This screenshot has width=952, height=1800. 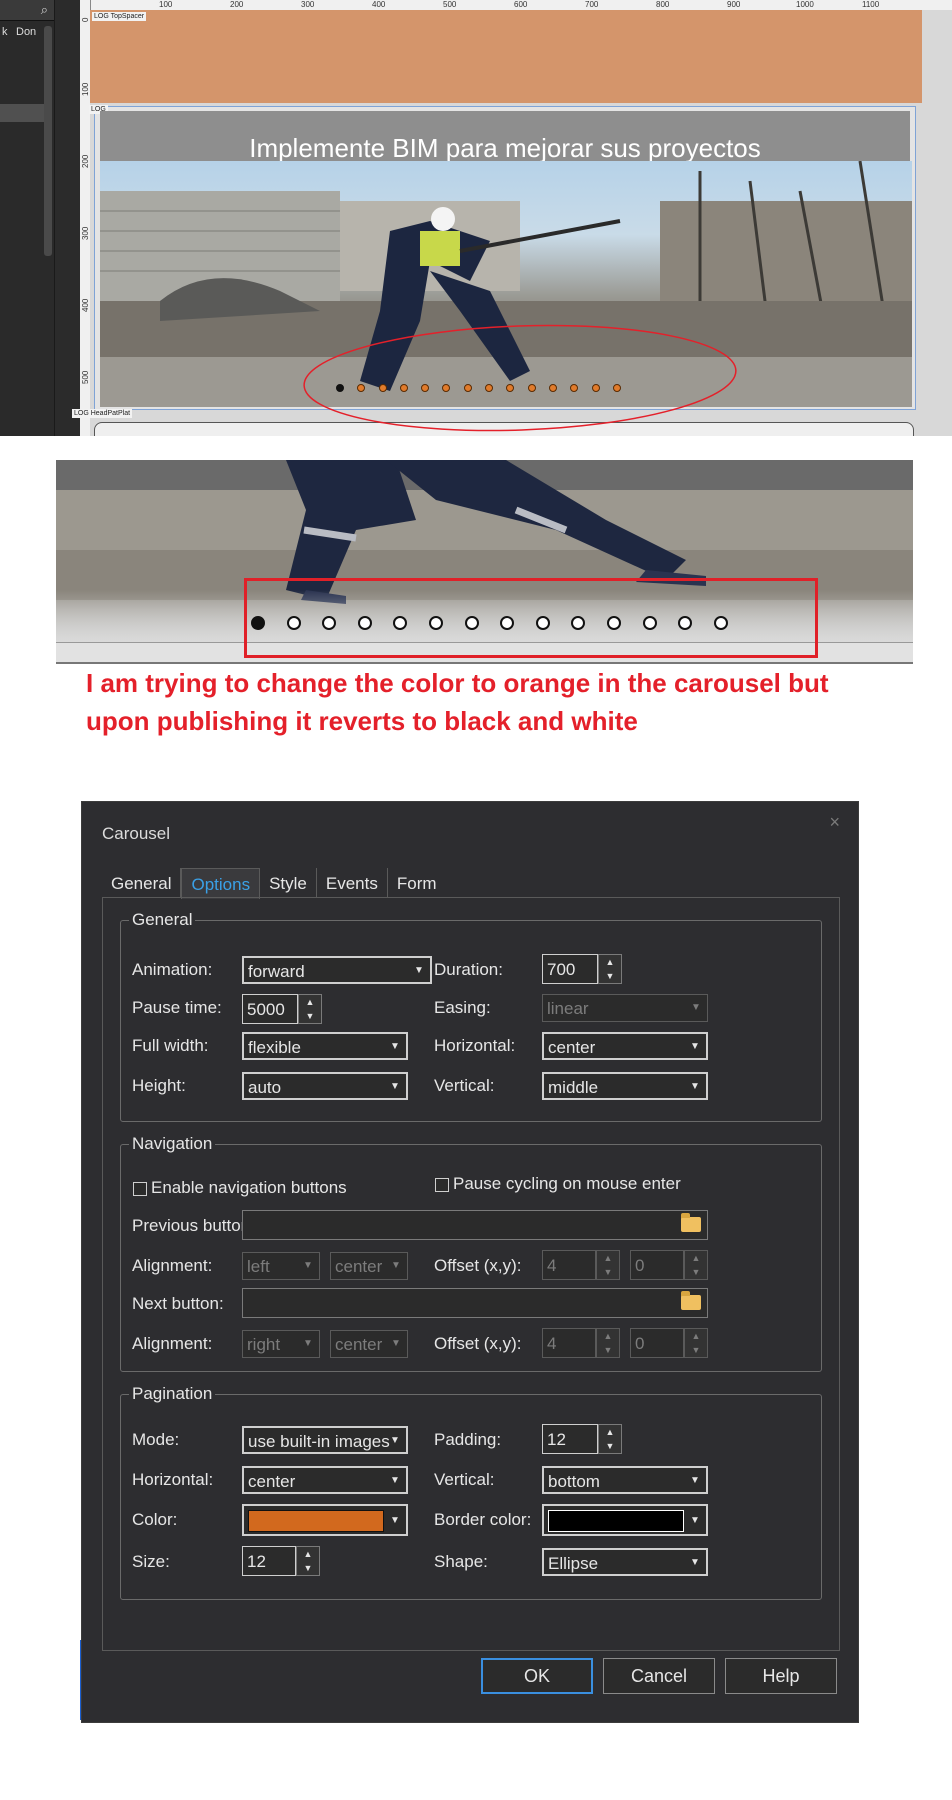 What do you see at coordinates (136, 833) in the screenshot?
I see `dialog-title: Carousel` at bounding box center [136, 833].